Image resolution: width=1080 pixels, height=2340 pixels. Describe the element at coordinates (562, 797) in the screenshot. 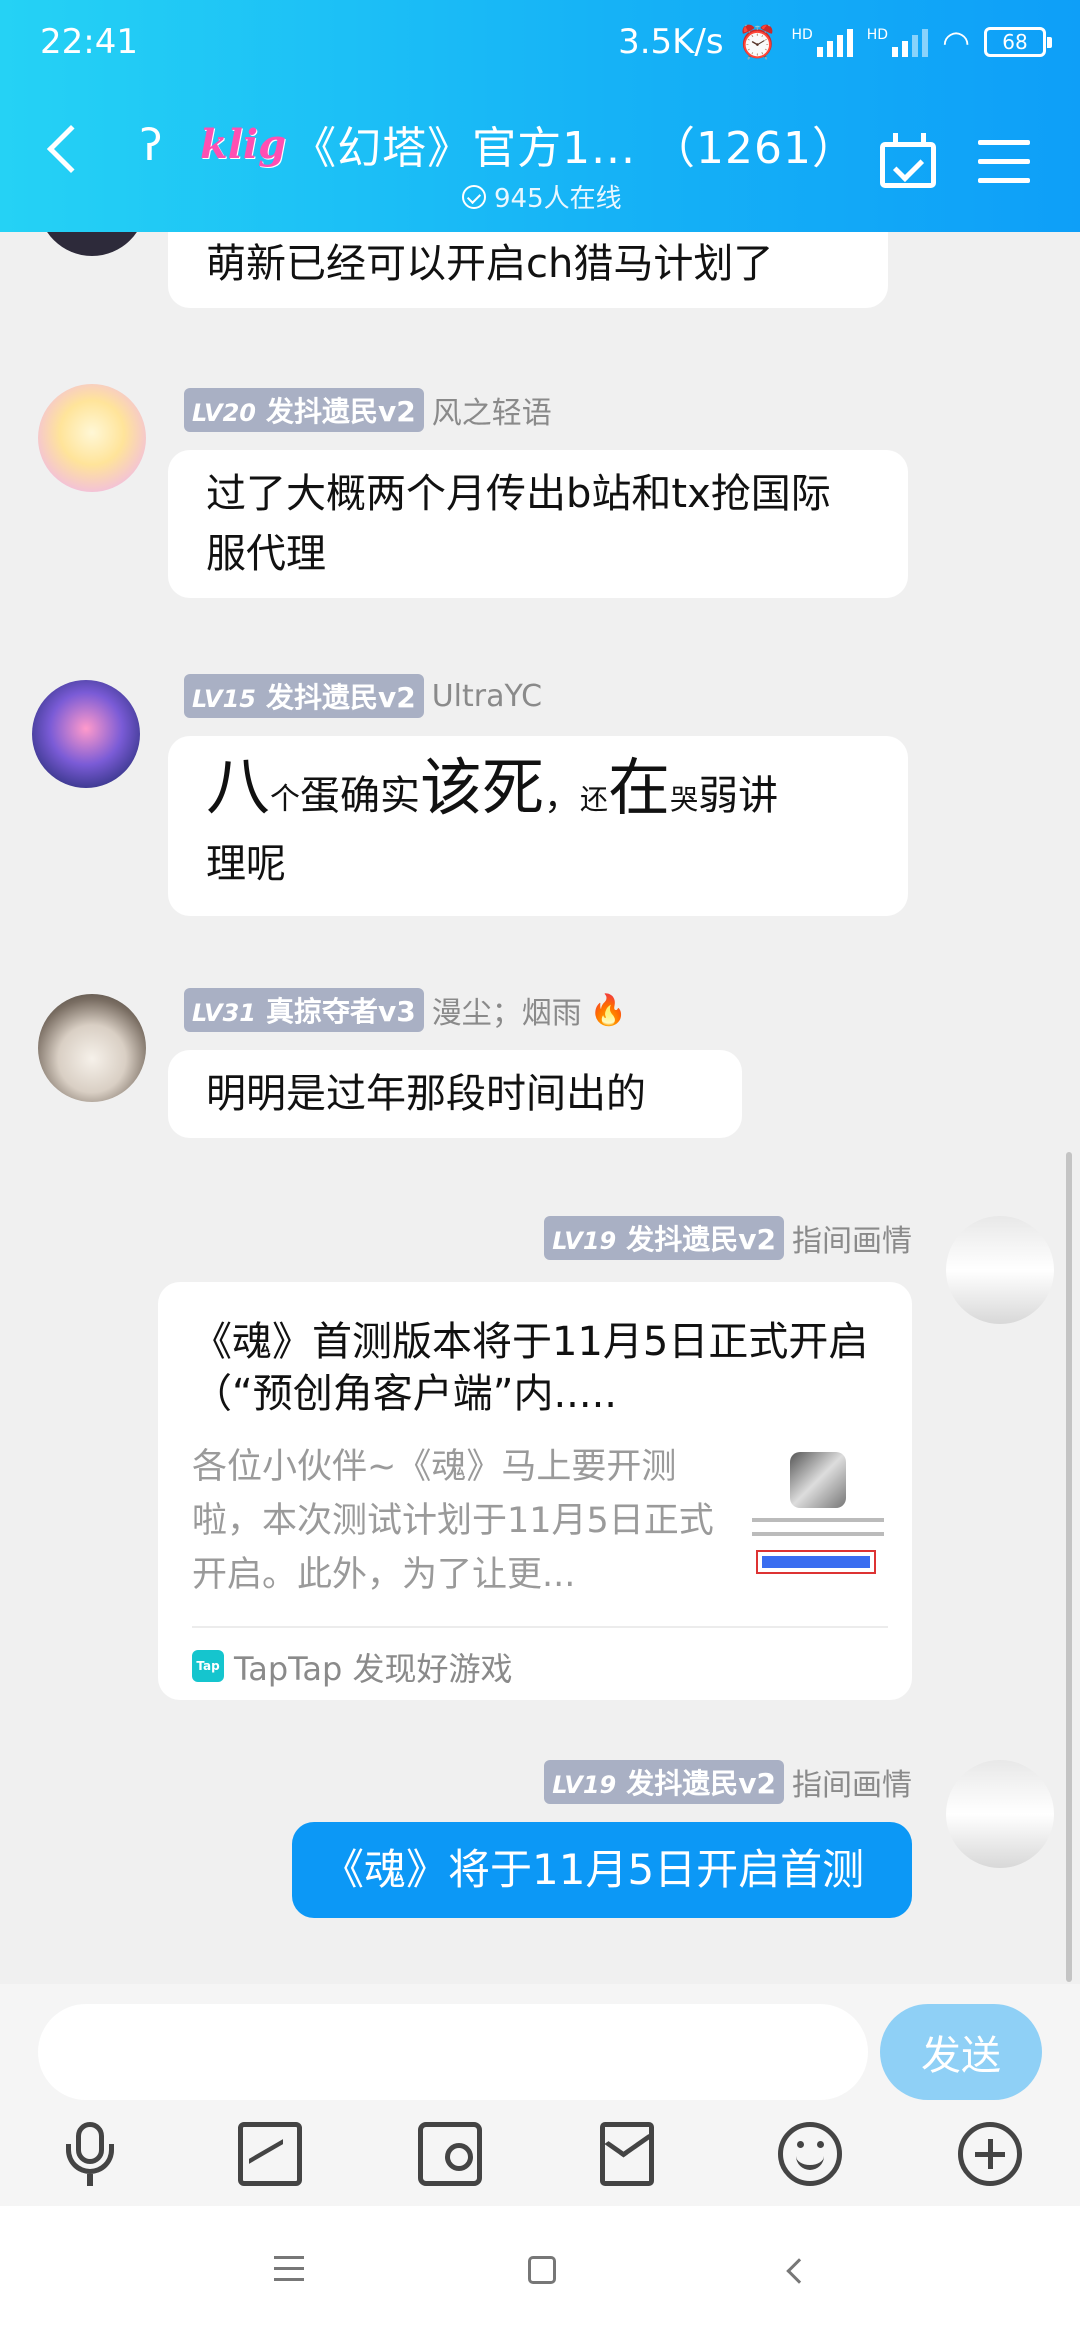

I see `text-normal: ，` at that location.